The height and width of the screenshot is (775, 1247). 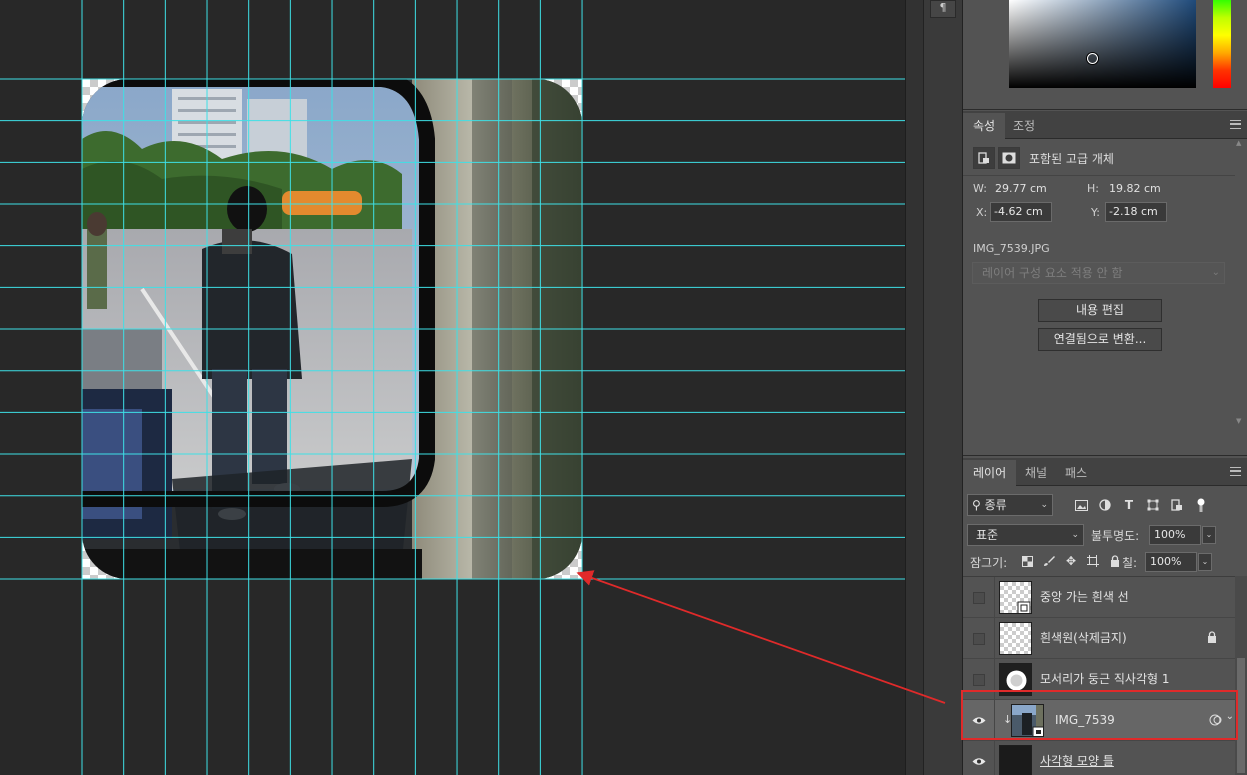 What do you see at coordinates (1081, 505) in the screenshot?
I see `pixel-layer-filter-icon` at bounding box center [1081, 505].